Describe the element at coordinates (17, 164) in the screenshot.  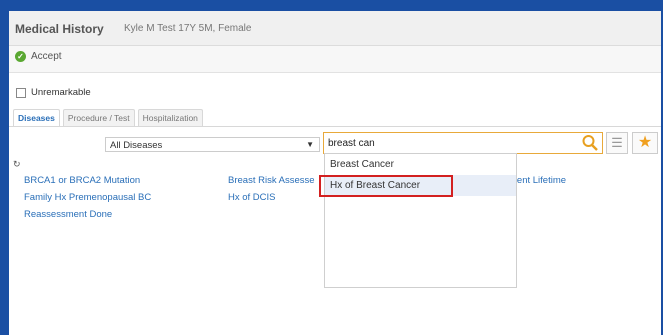
I see `refresh-icon: ↻` at that location.